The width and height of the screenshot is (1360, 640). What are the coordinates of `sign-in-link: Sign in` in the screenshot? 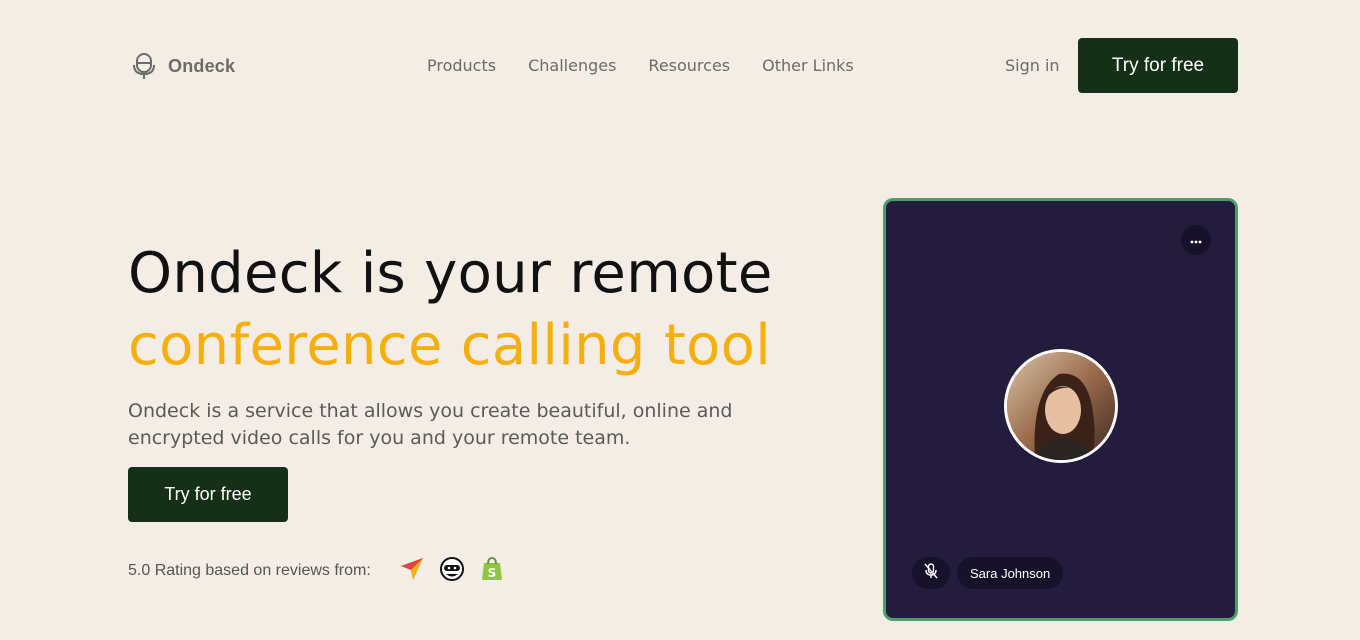 It's located at (1032, 65).